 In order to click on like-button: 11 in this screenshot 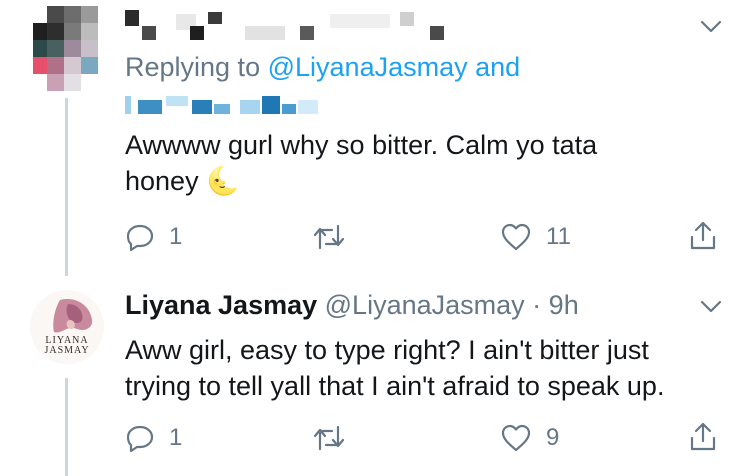, I will do `click(535, 237)`.